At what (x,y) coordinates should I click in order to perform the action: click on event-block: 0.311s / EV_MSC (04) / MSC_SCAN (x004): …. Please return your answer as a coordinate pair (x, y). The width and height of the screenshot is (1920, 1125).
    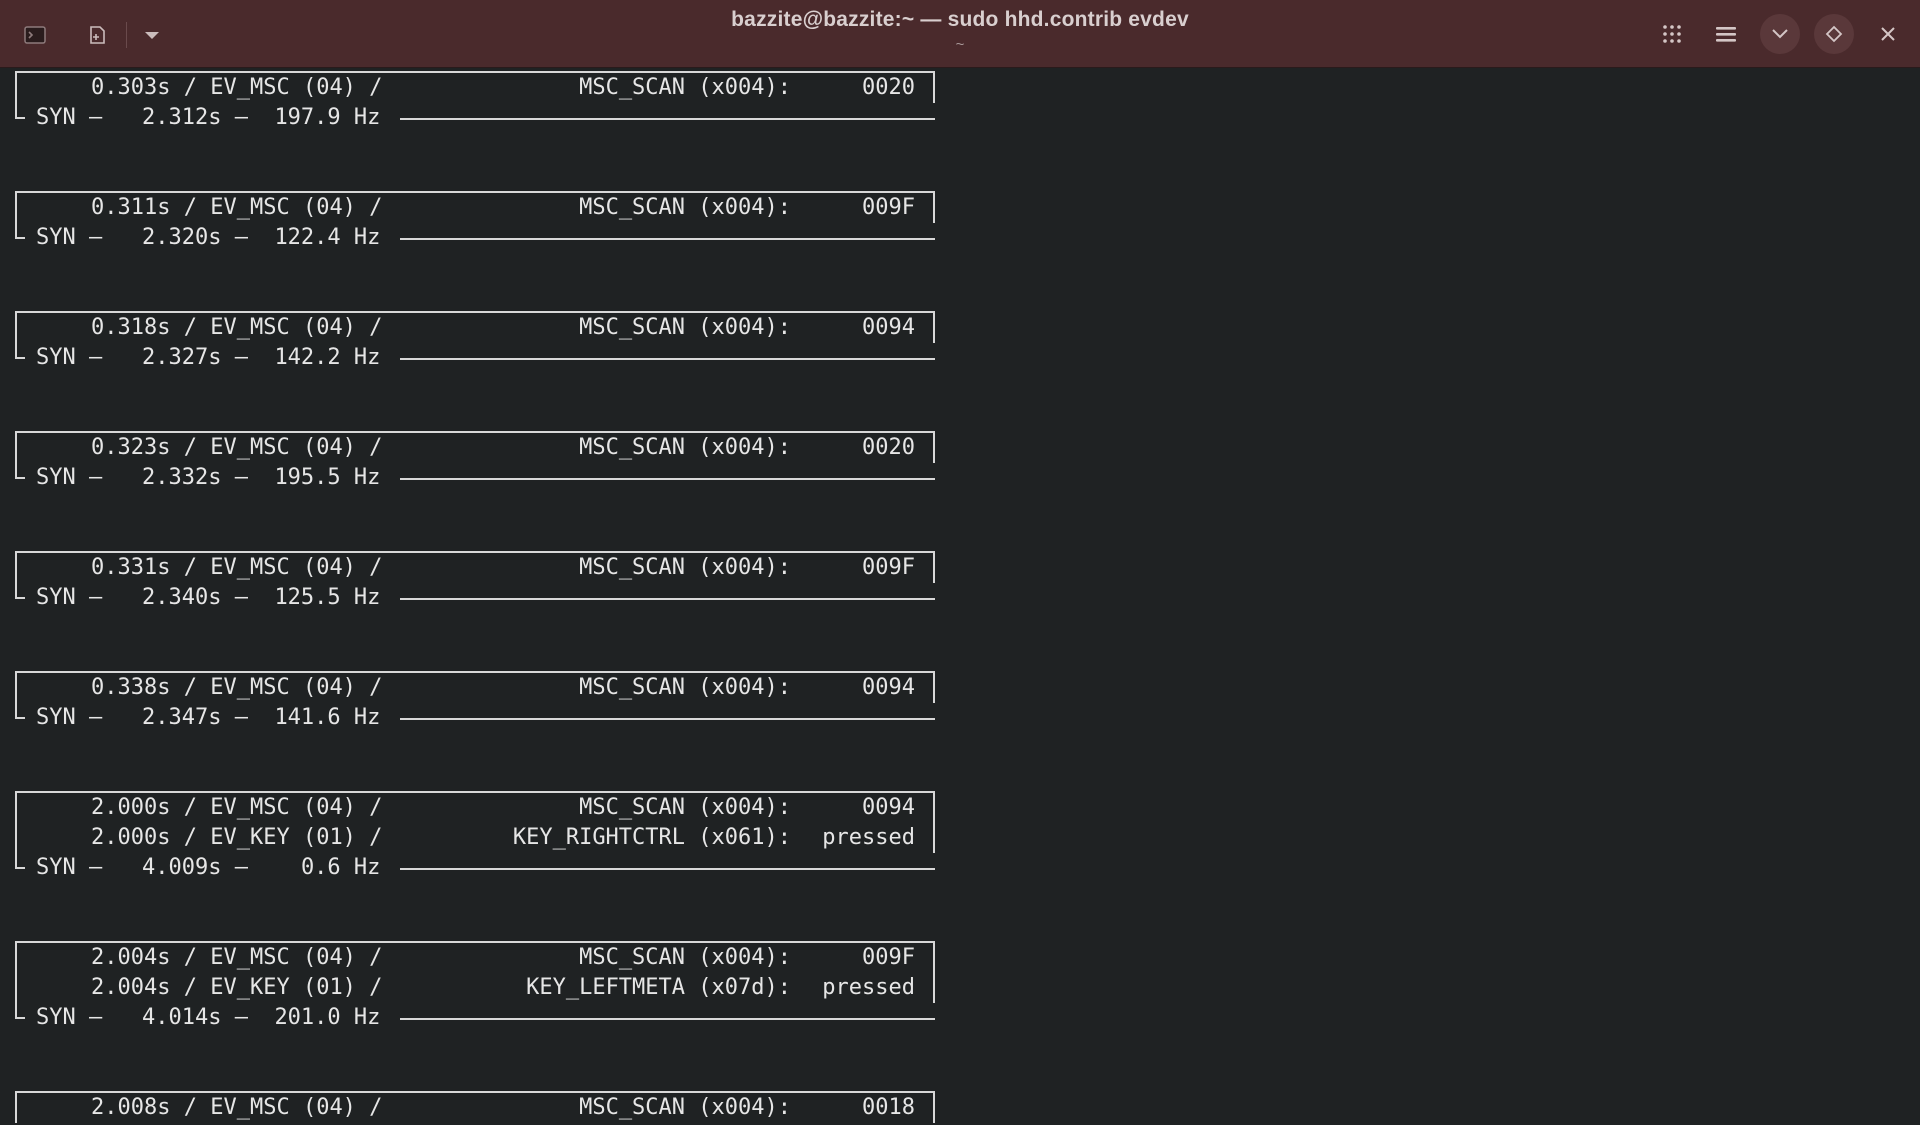
    Looking at the image, I should click on (475, 222).